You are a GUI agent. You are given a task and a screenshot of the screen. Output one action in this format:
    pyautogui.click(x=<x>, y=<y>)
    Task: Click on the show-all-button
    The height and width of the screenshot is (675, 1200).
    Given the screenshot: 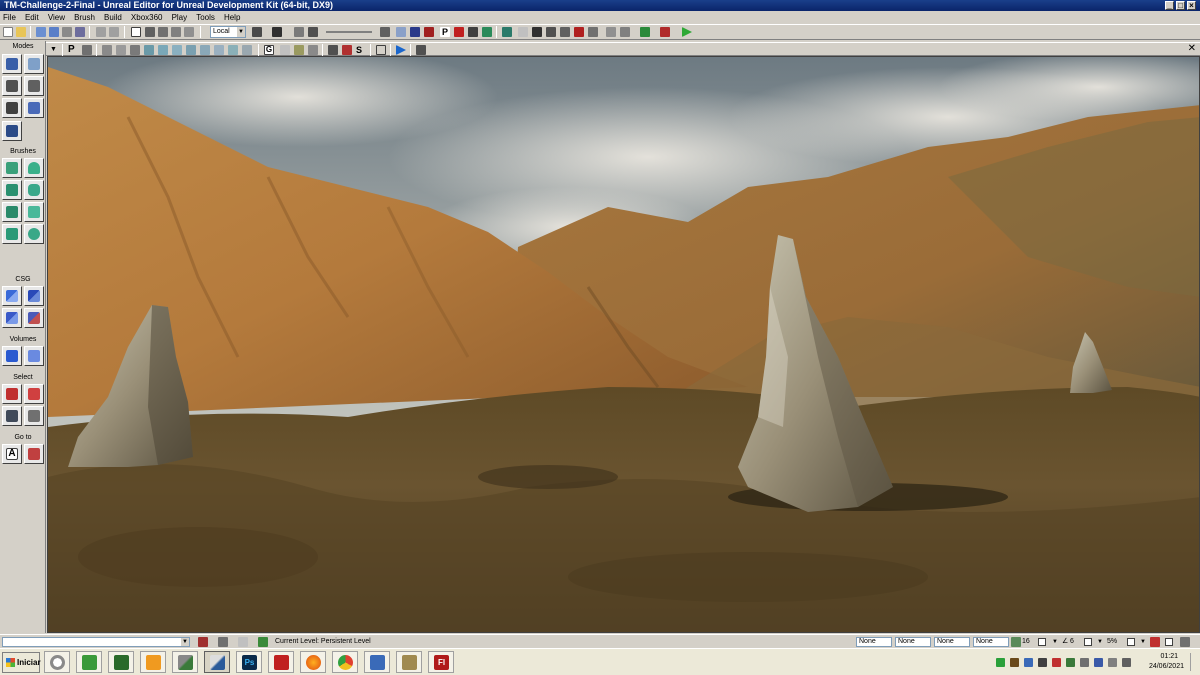 What is the action you would take?
    pyautogui.click(x=34, y=416)
    